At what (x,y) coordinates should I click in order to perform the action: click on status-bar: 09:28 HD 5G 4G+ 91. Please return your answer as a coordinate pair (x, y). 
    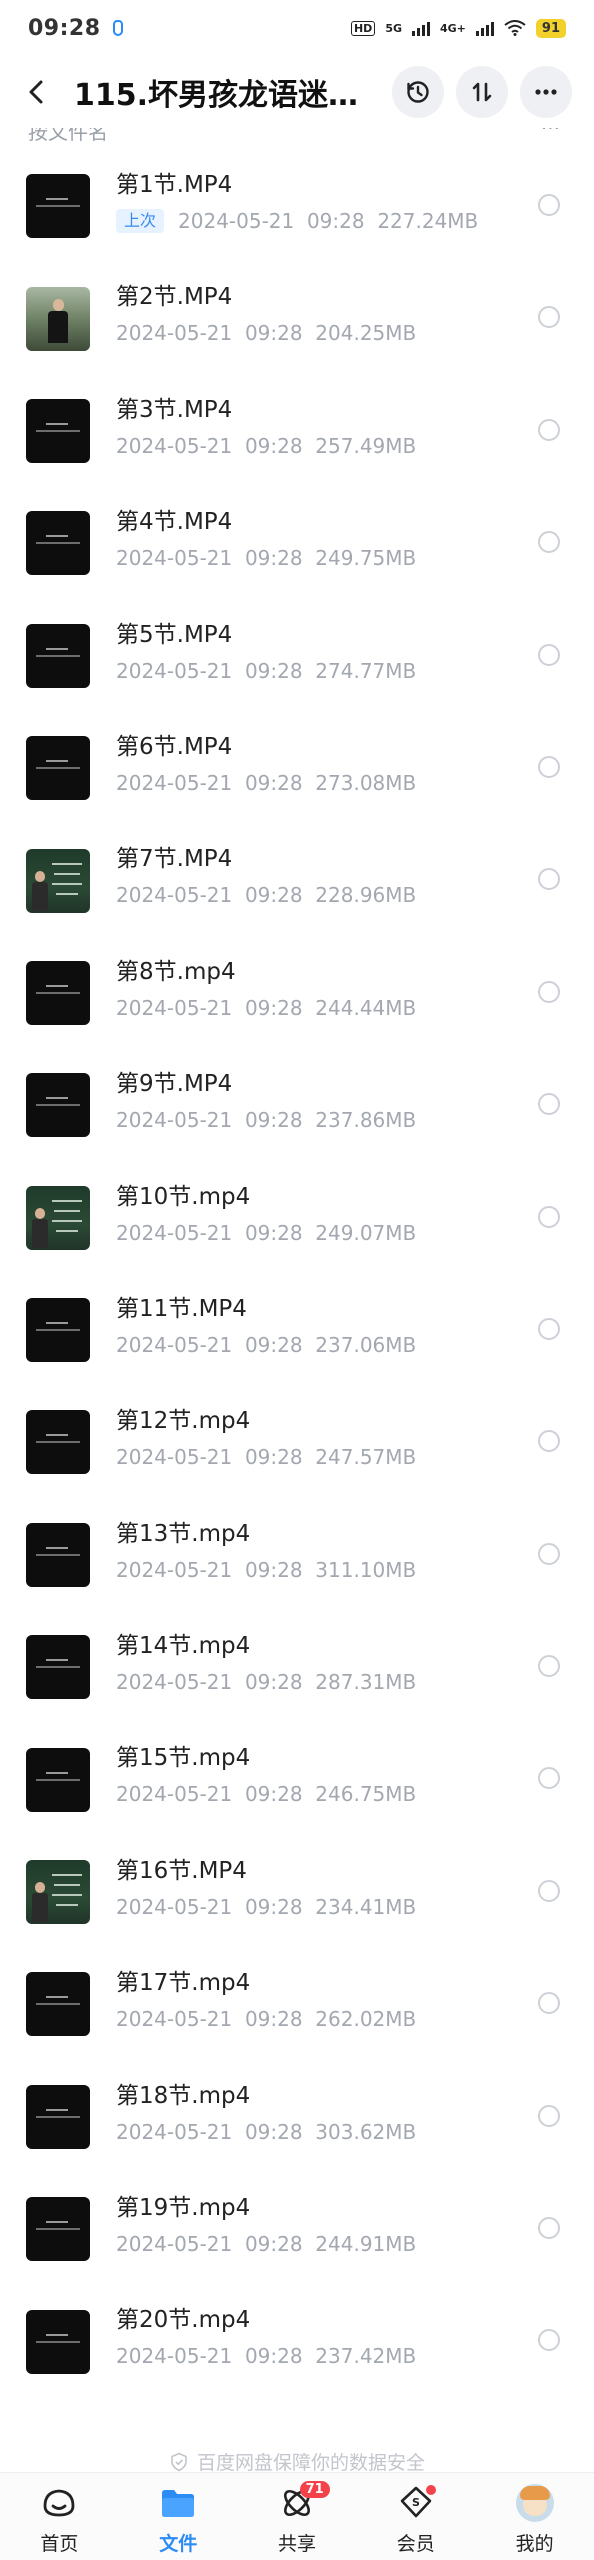
    Looking at the image, I should click on (297, 28).